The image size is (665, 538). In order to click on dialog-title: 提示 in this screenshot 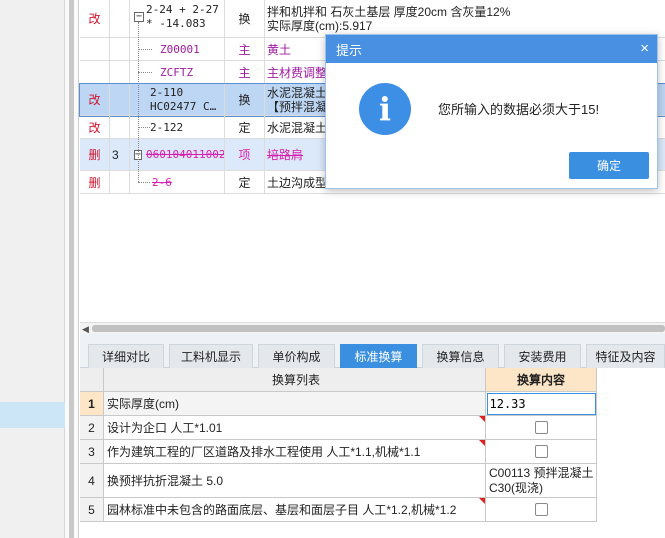, I will do `click(349, 50)`.